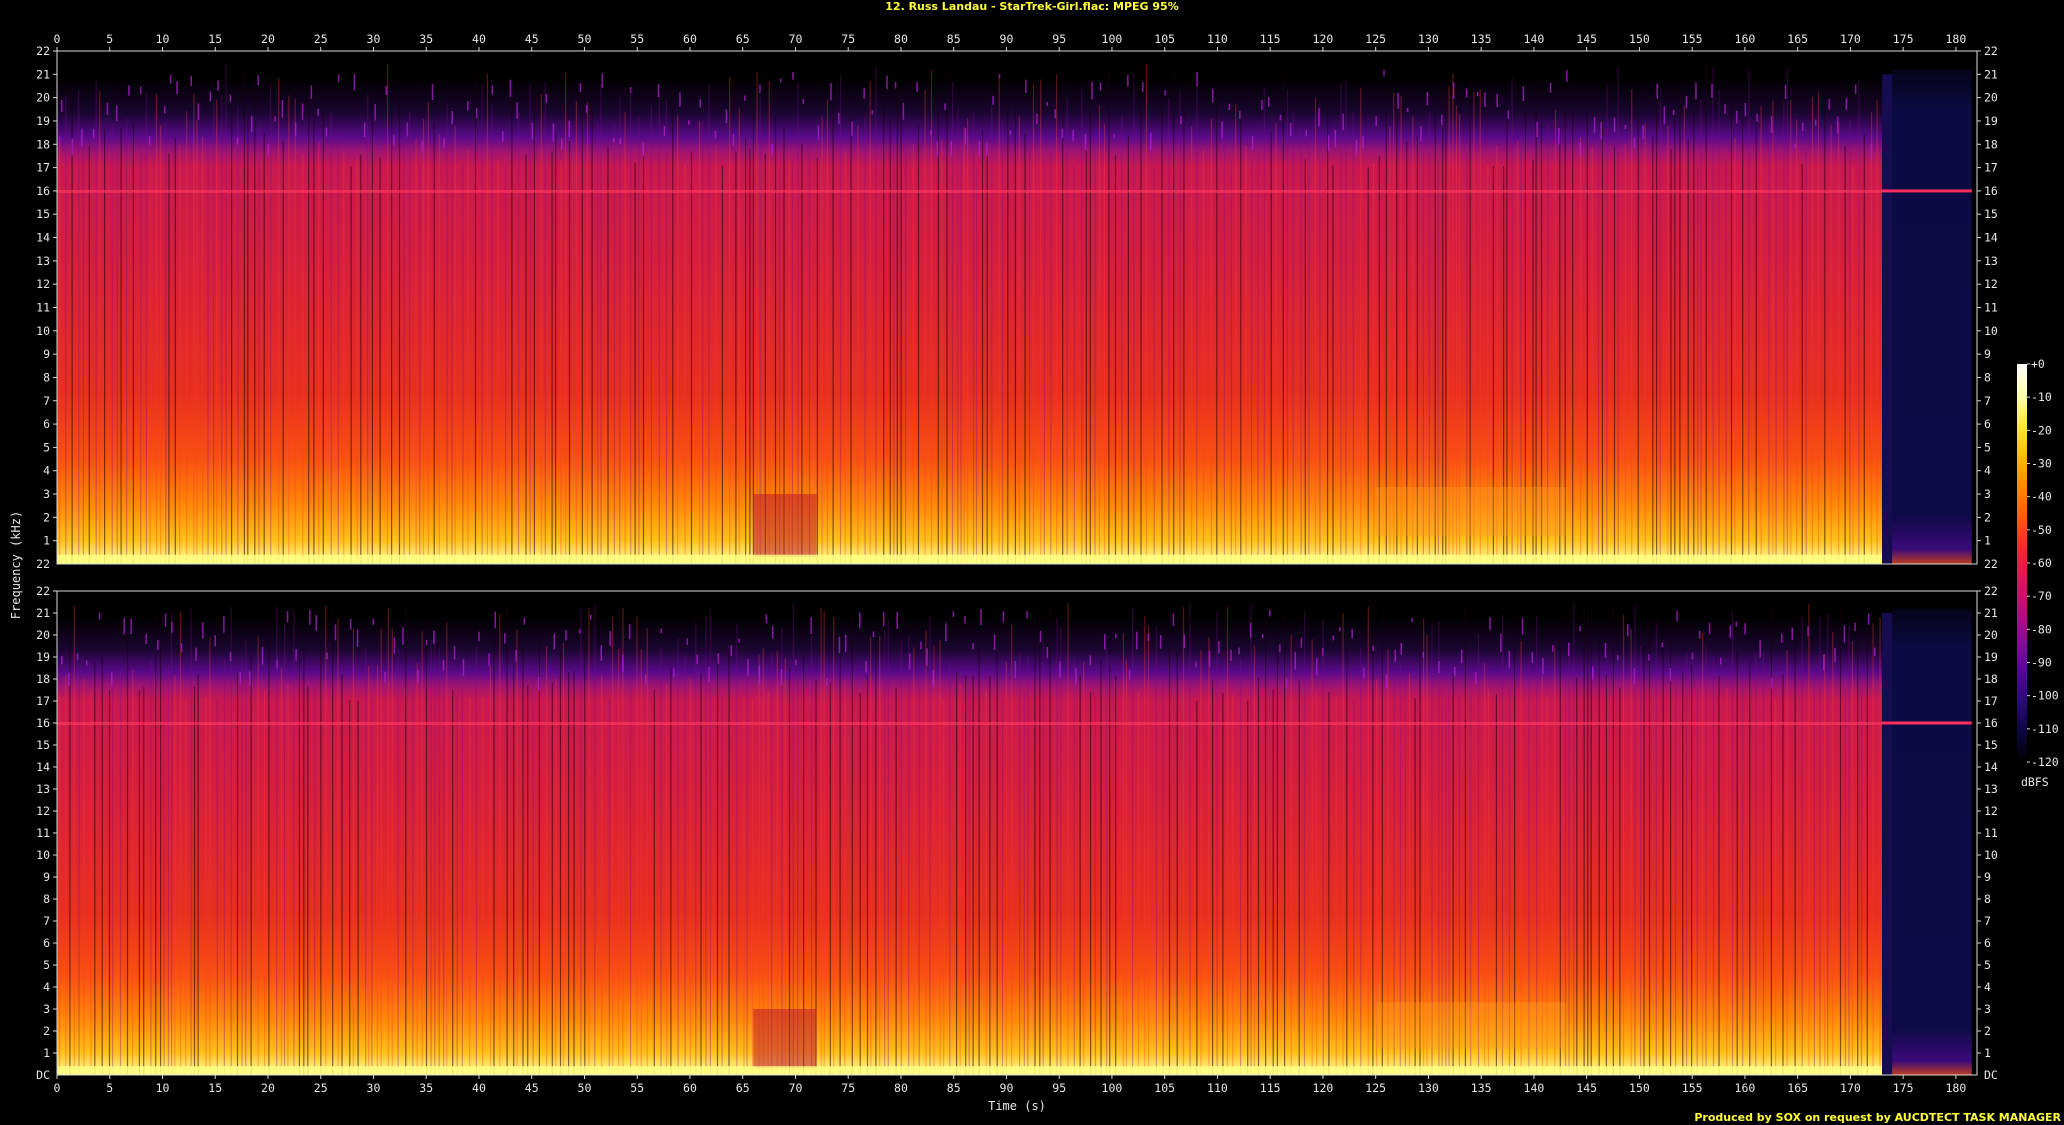  What do you see at coordinates (46, 921) in the screenshot?
I see `y-tick-label: 7` at bounding box center [46, 921].